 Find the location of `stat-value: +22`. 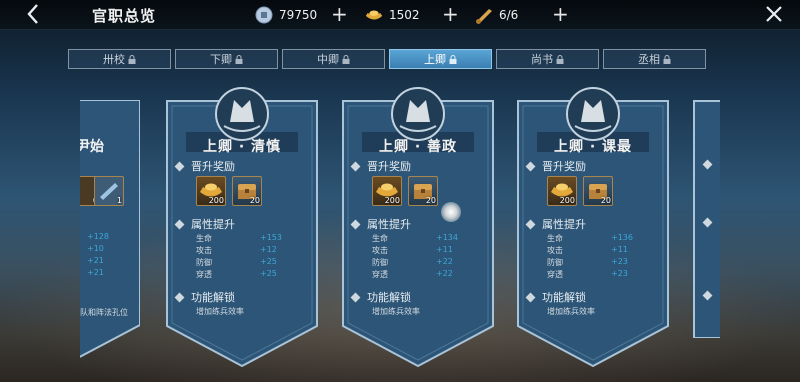

stat-value: +22 is located at coordinates (444, 261).